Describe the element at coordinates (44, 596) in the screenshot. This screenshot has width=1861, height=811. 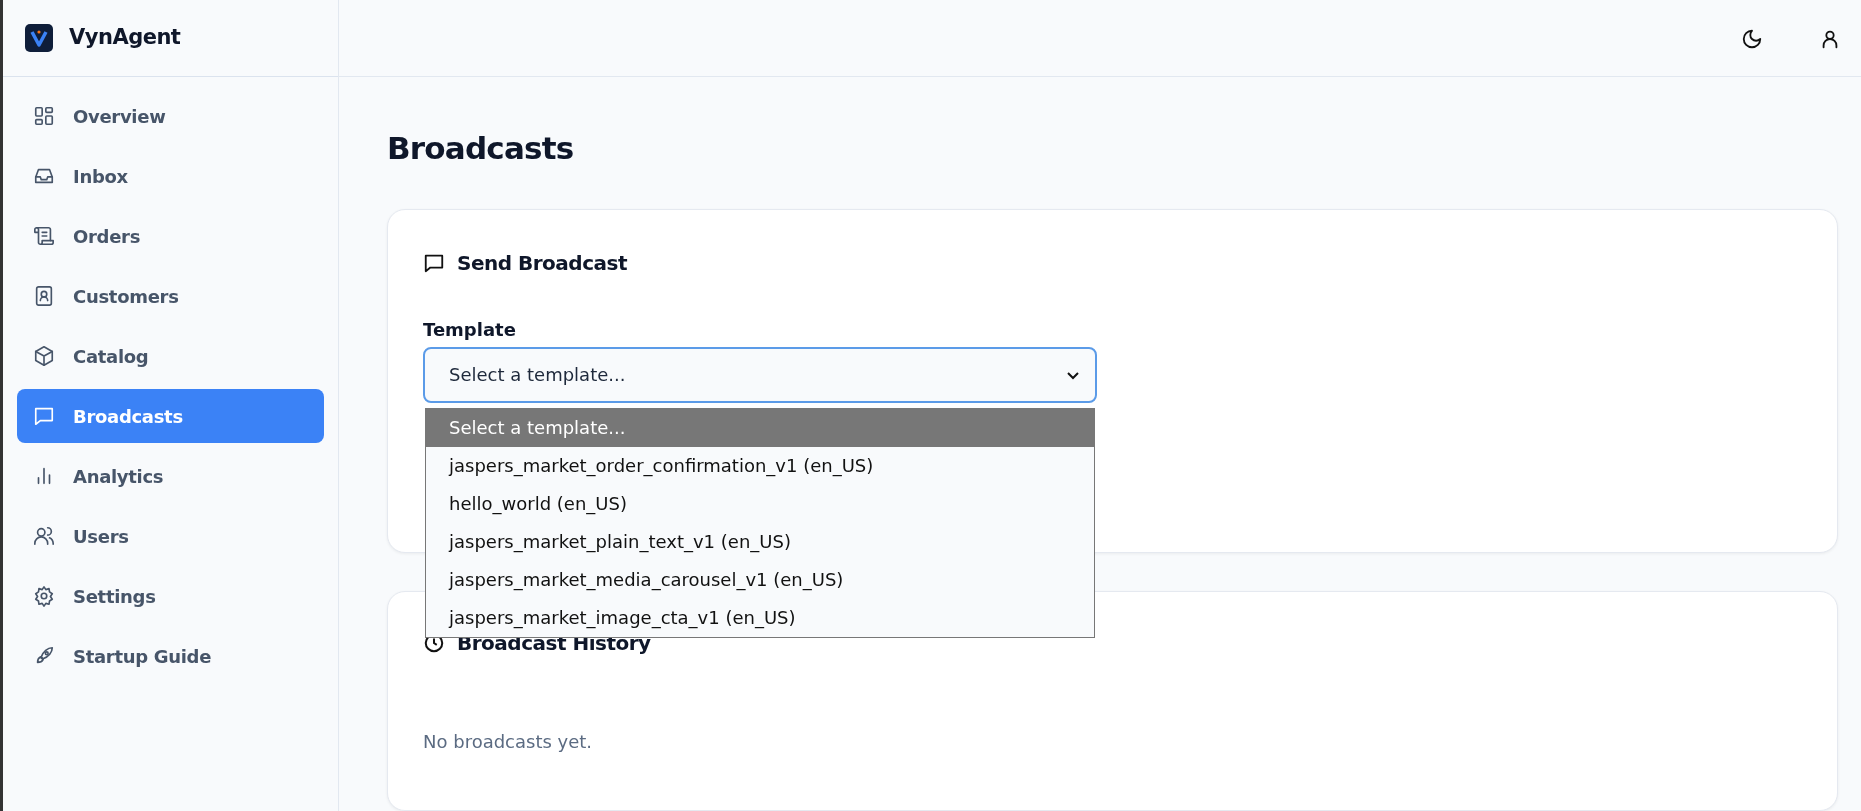
I see `settings-icon` at that location.